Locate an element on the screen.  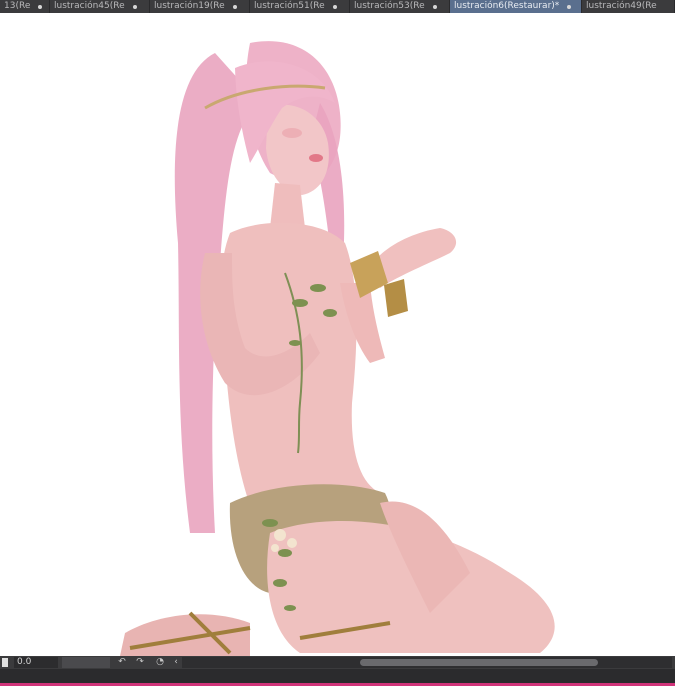
tab-ilustracion13: 13(Re is located at coordinates (25, 6).